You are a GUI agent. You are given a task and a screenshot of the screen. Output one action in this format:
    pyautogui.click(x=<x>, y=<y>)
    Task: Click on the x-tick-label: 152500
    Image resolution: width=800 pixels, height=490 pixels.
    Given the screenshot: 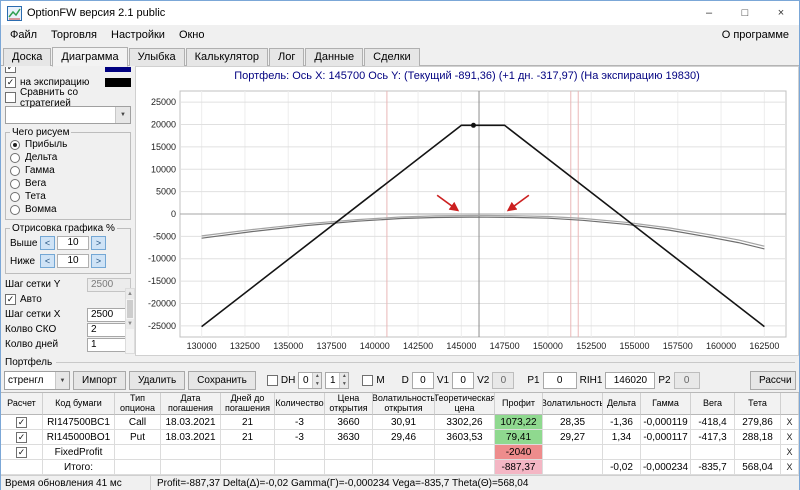 What is the action you would take?
    pyautogui.click(x=591, y=346)
    